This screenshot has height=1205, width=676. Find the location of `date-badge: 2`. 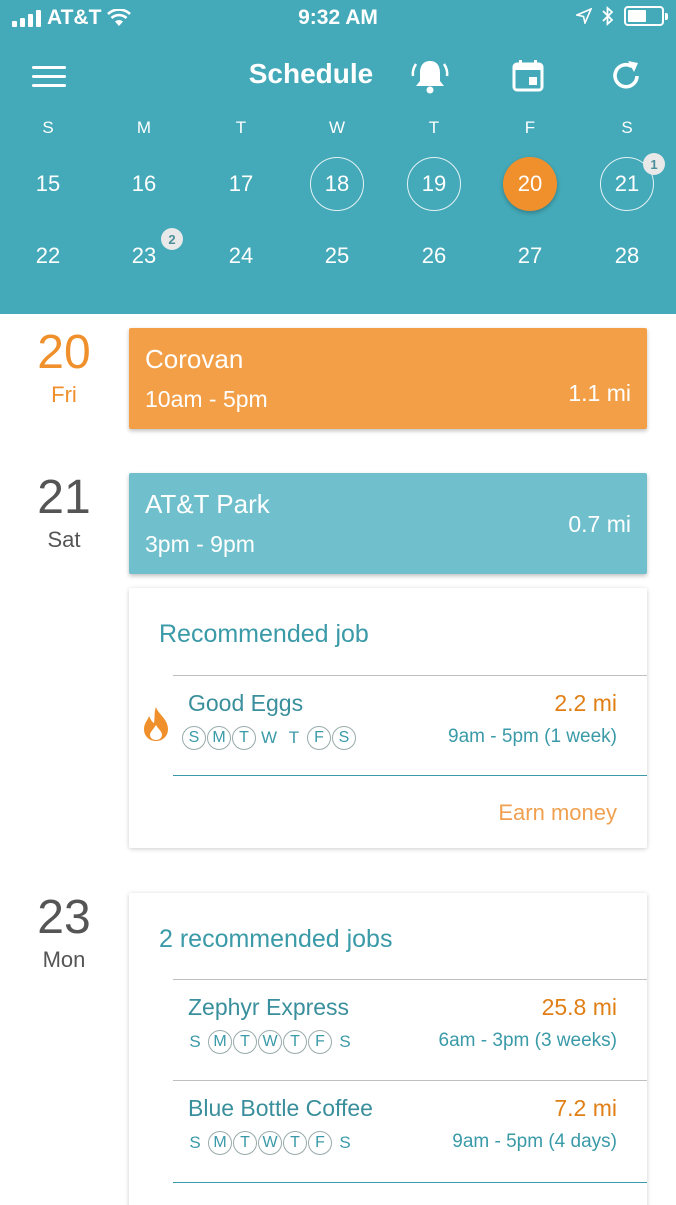

date-badge: 2 is located at coordinates (172, 239).